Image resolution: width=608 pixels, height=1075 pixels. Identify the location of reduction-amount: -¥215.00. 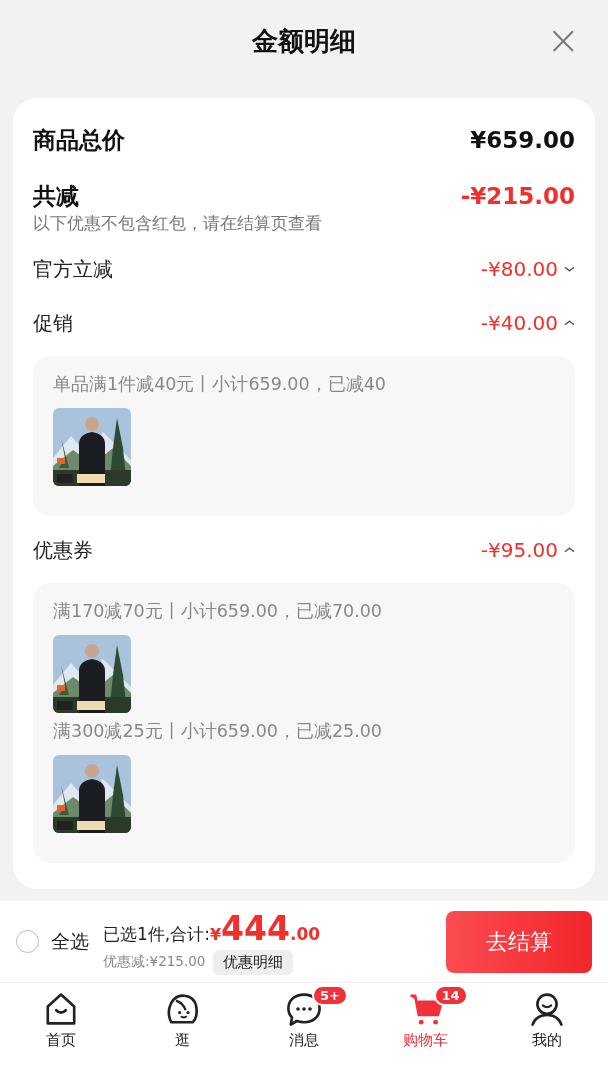
(517, 196).